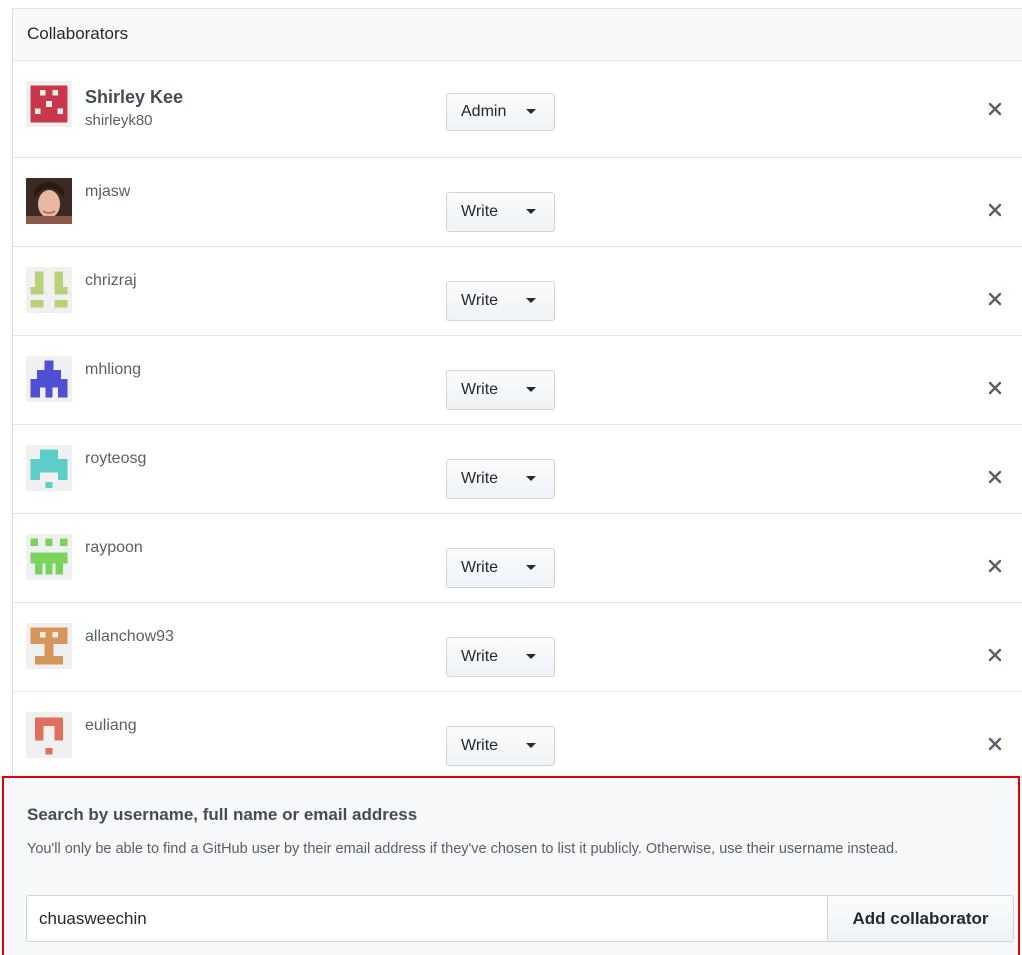 This screenshot has height=955, width=1022. I want to click on collaborator-username: royteosg, so click(115, 459).